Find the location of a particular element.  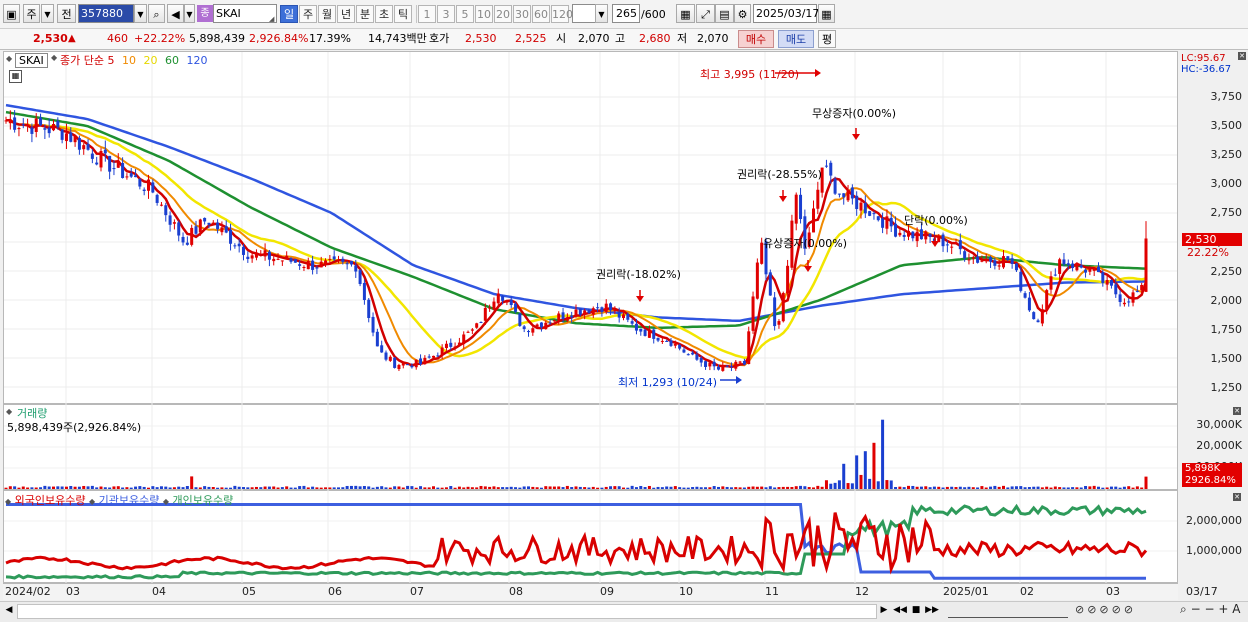

font-size-icon: A is located at coordinates (1236, 609).